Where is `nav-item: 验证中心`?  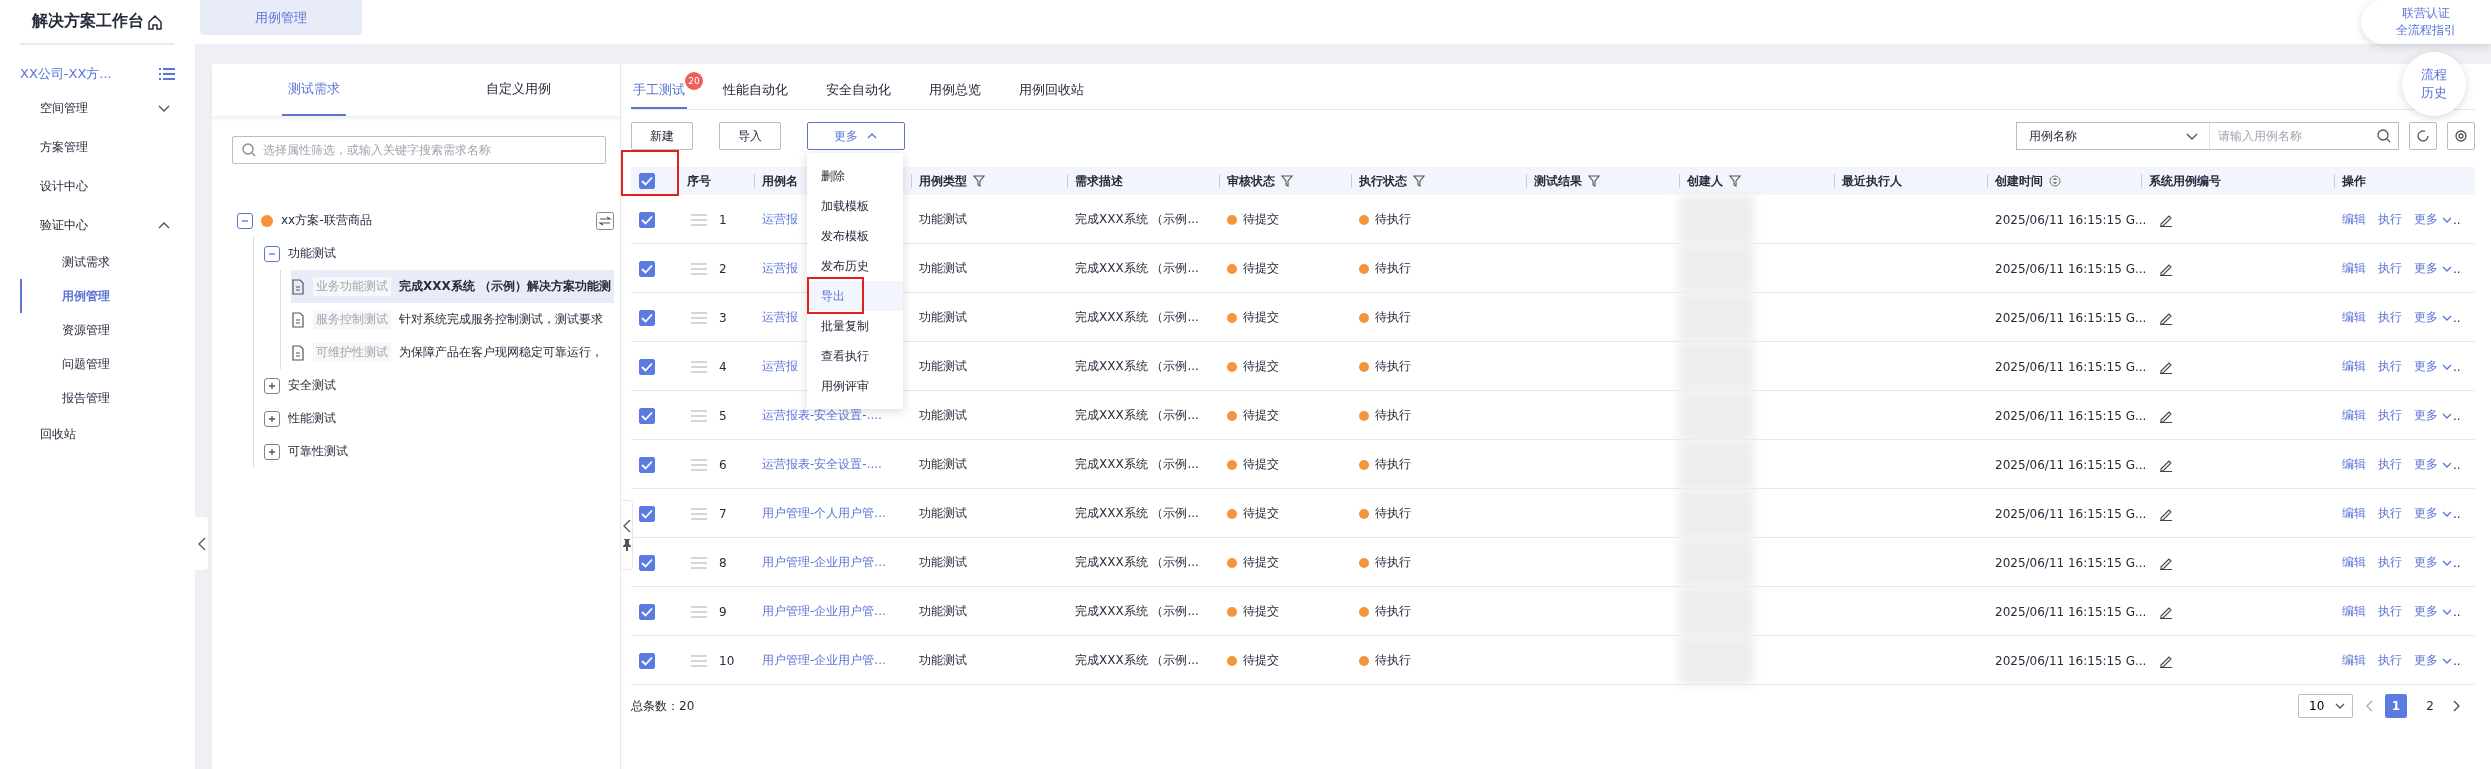 nav-item: 验证中心 is located at coordinates (97, 225).